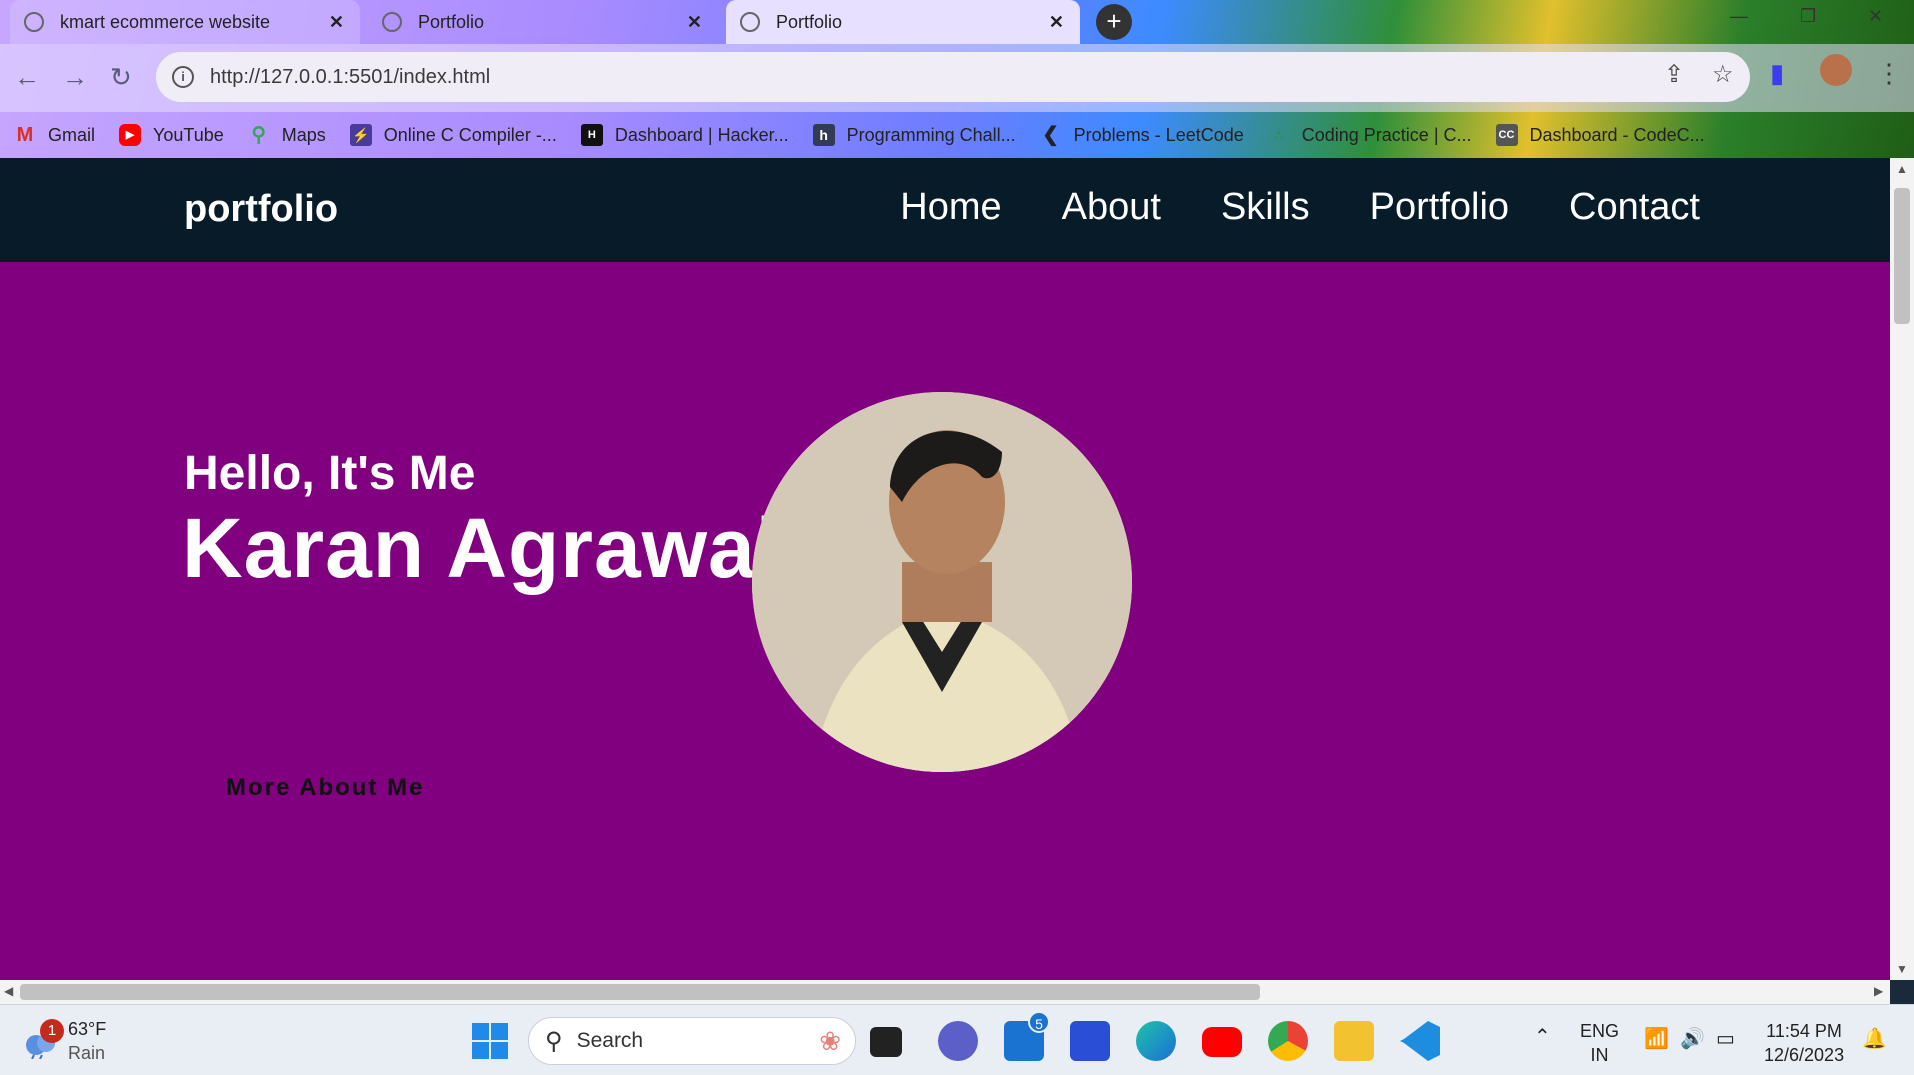 The height and width of the screenshot is (1075, 1914). Describe the element at coordinates (1804, 1031) in the screenshot. I see `clock-time: 11:54 PM` at that location.